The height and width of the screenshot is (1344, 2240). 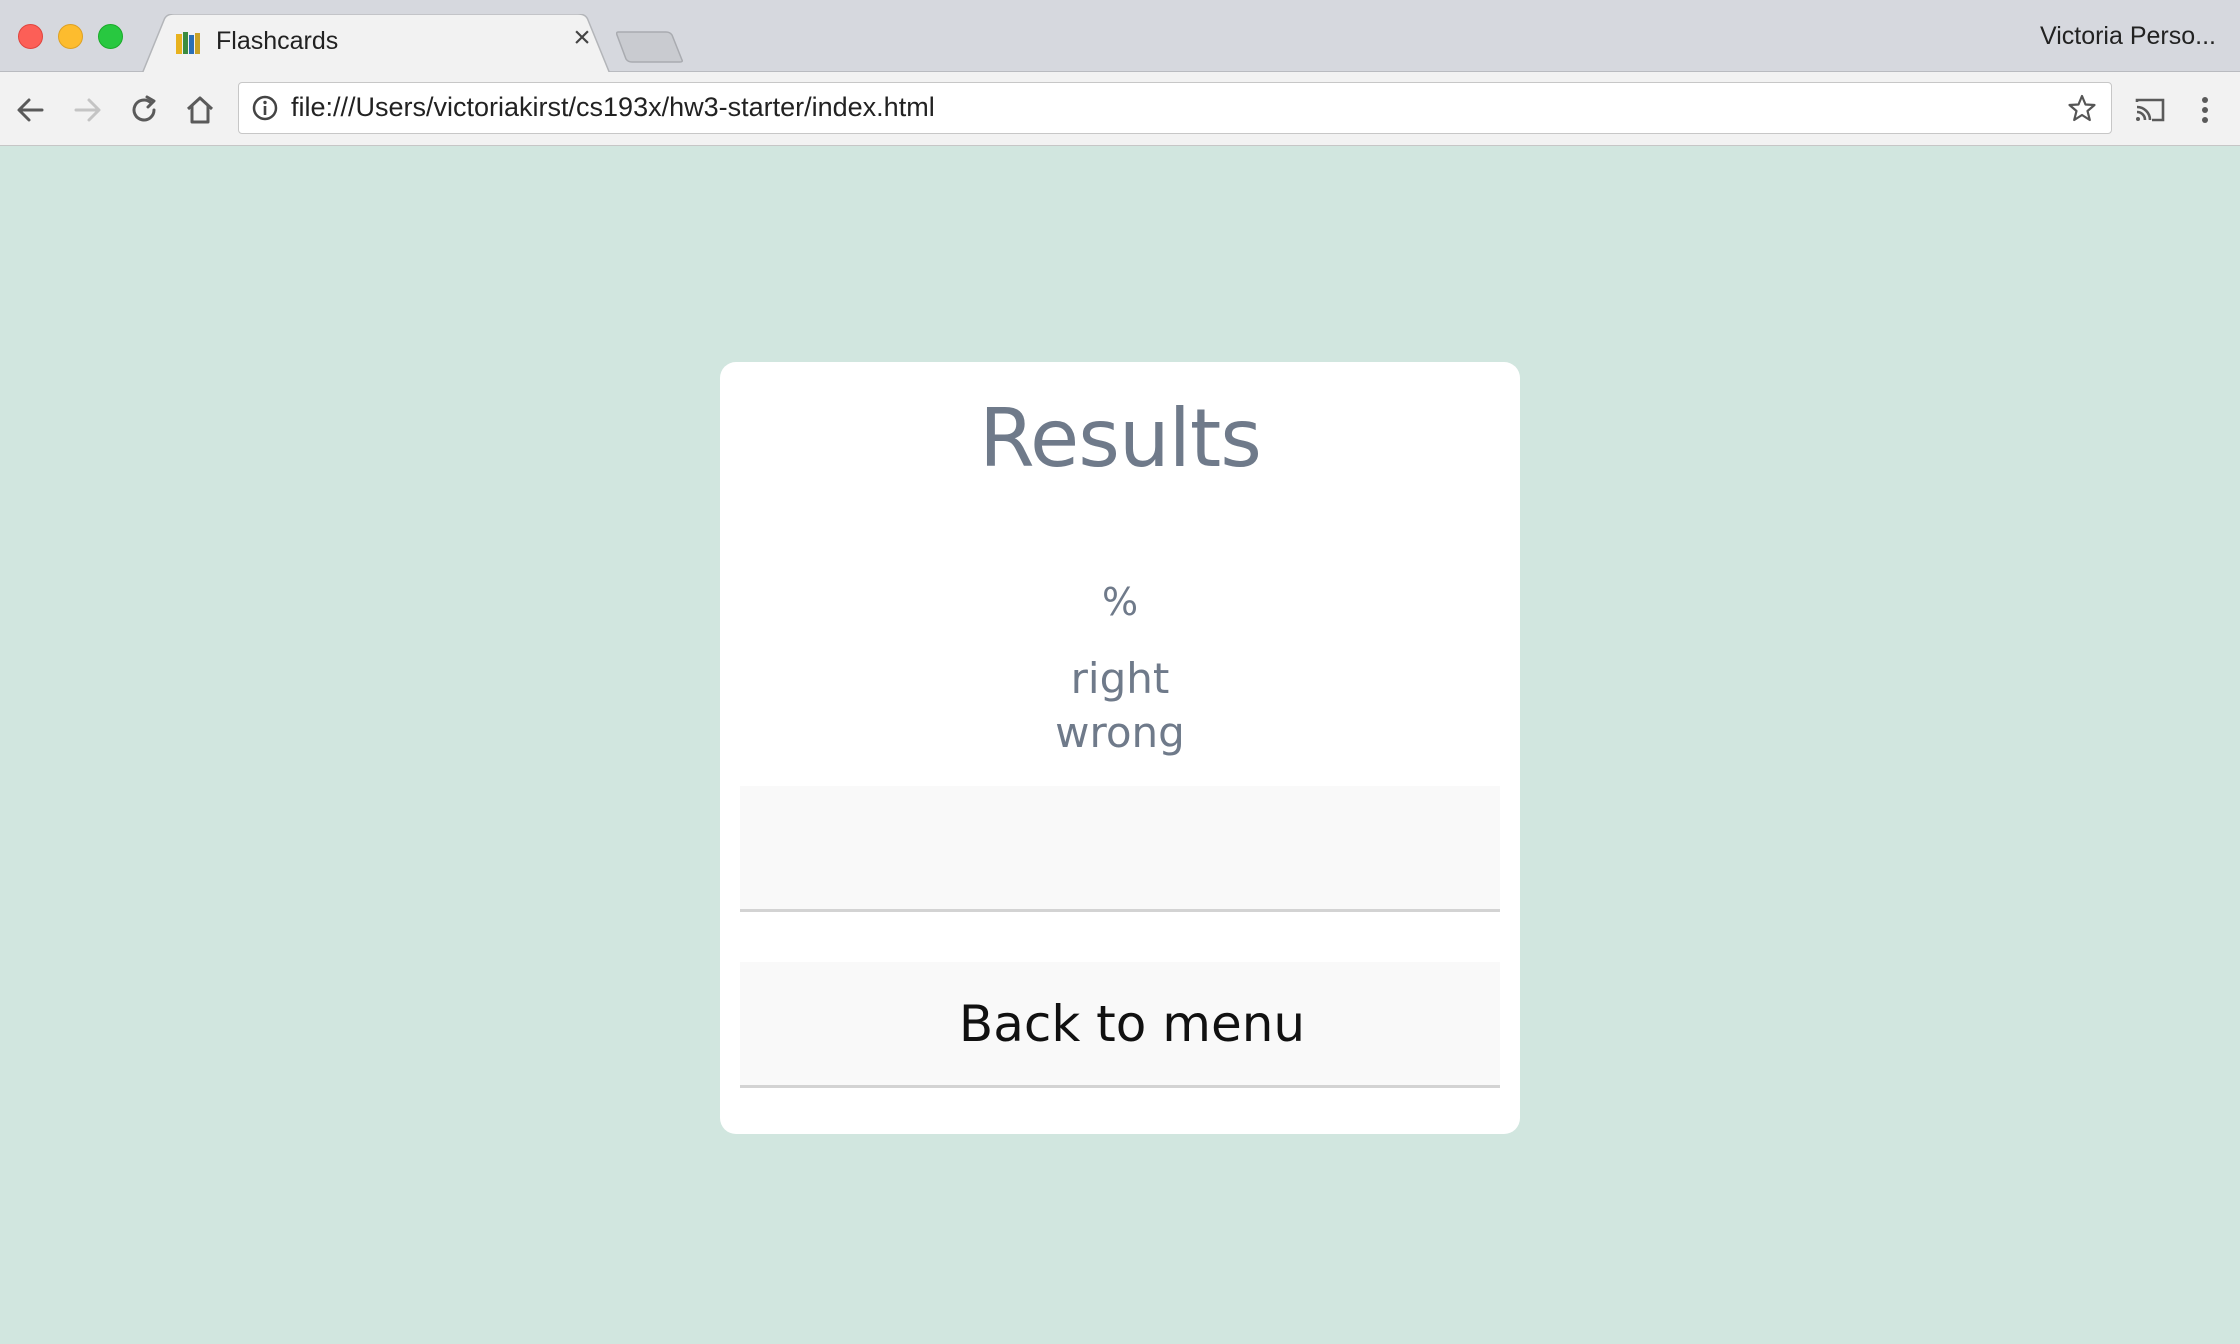 I want to click on cast-icon, so click(x=2150, y=110).